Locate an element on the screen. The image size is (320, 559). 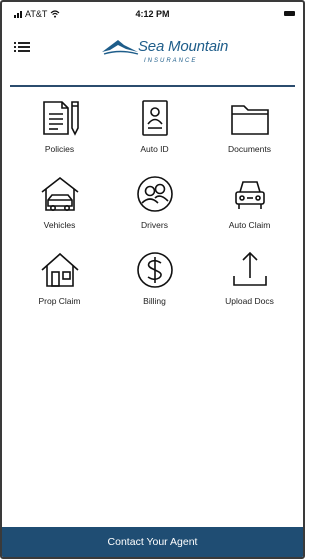
contact-agent-button: Contact Your Agent is located at coordinates (152, 542).